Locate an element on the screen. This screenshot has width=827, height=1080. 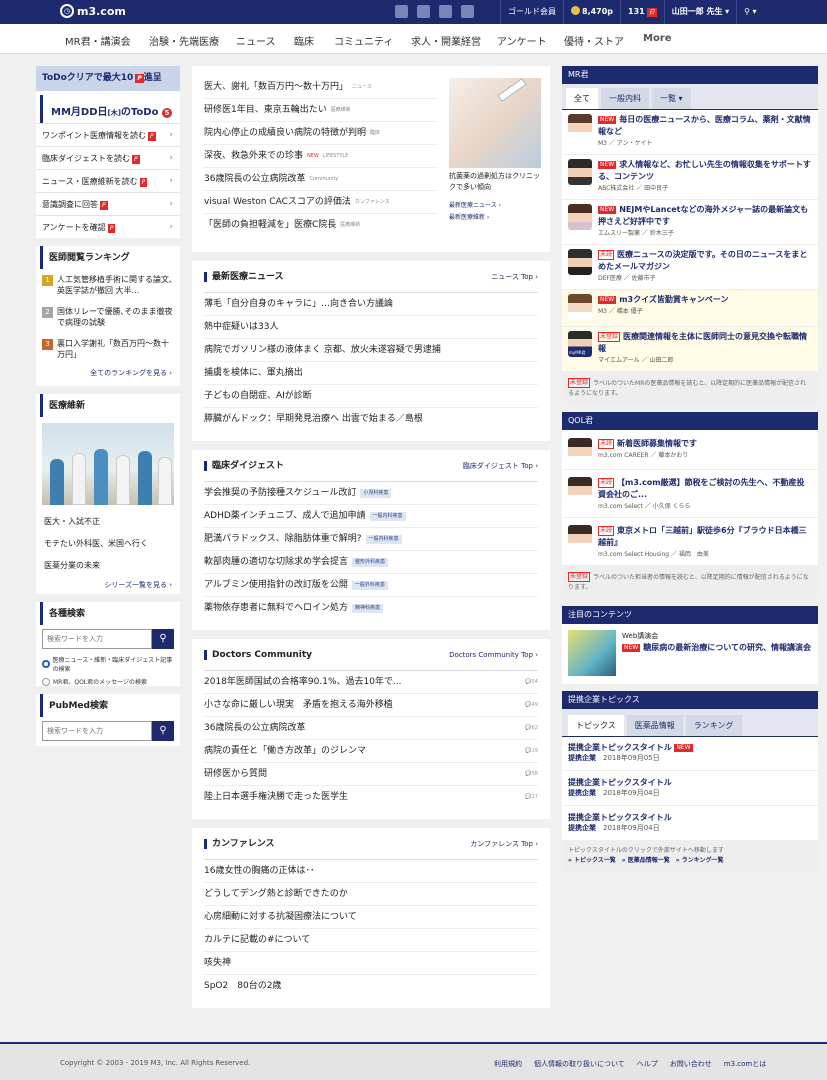
topics-list-link: » トピックス一覧 is located at coordinates (592, 861).